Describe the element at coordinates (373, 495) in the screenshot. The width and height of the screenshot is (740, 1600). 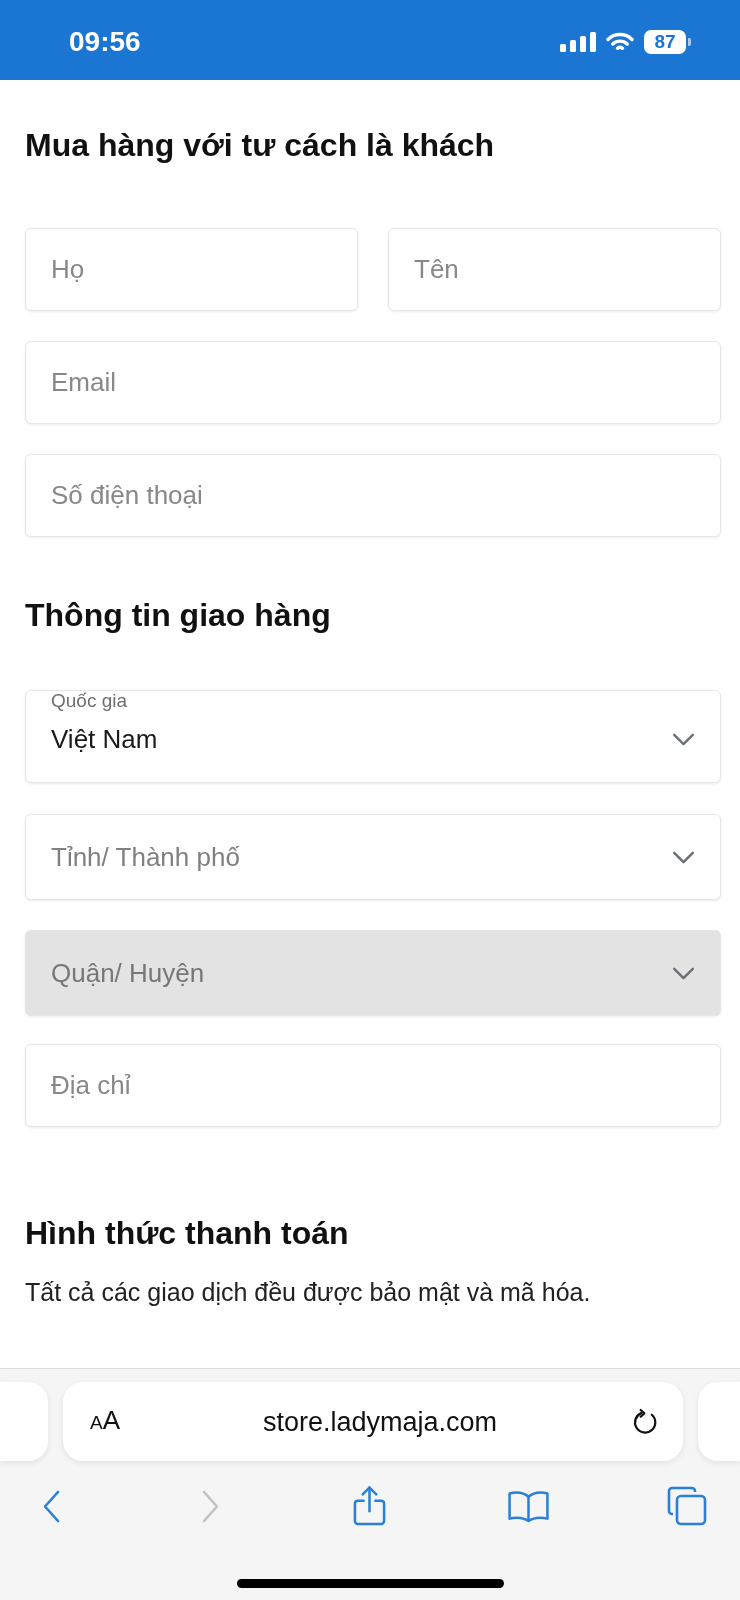
I see `text-input-field: Số điện thoại` at that location.